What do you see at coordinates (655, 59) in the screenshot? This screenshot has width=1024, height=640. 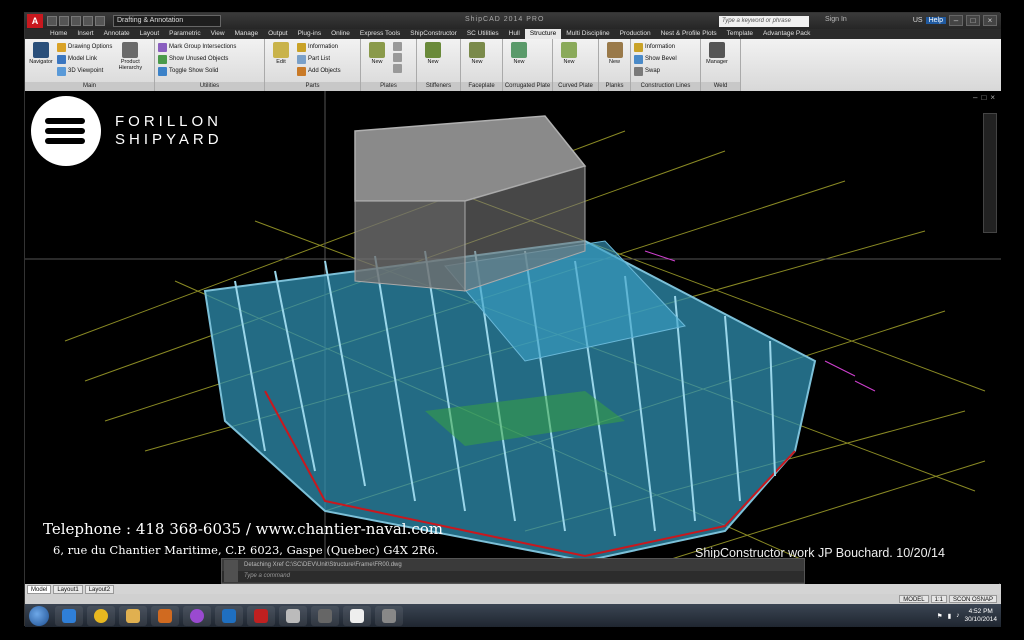 I see `show-bevel-button: Show Bevel` at bounding box center [655, 59].